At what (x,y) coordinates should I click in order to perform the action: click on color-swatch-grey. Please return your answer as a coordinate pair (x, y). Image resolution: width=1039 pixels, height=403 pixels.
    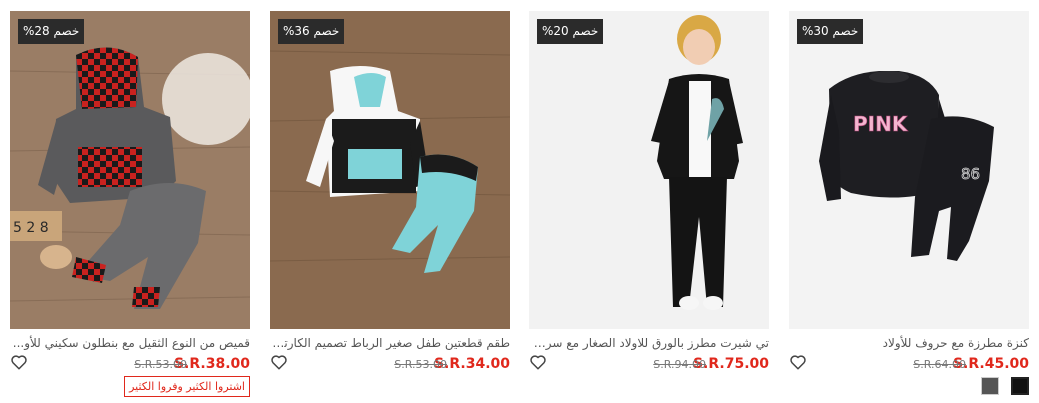
    Looking at the image, I should click on (990, 386).